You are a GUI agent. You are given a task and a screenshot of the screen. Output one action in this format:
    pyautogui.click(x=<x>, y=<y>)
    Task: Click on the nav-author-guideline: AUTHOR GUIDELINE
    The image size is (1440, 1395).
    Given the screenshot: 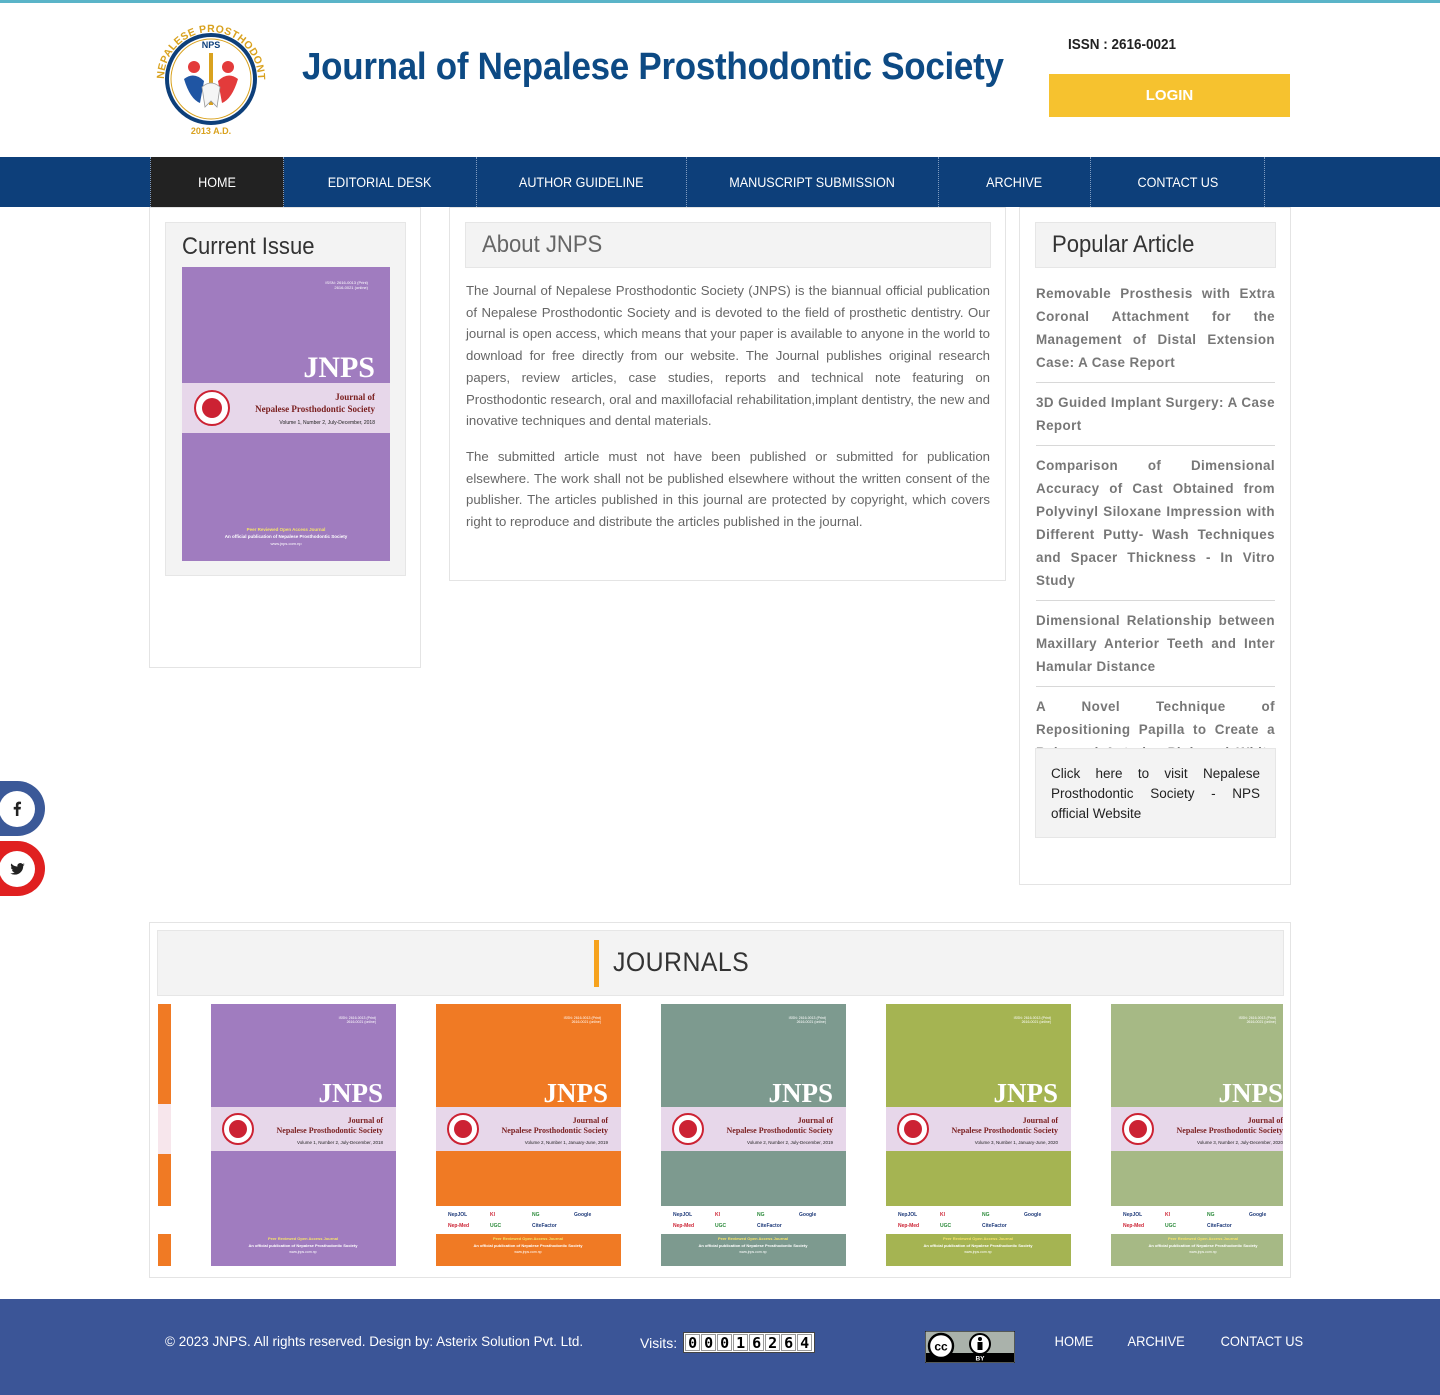 What is the action you would take?
    pyautogui.click(x=582, y=182)
    